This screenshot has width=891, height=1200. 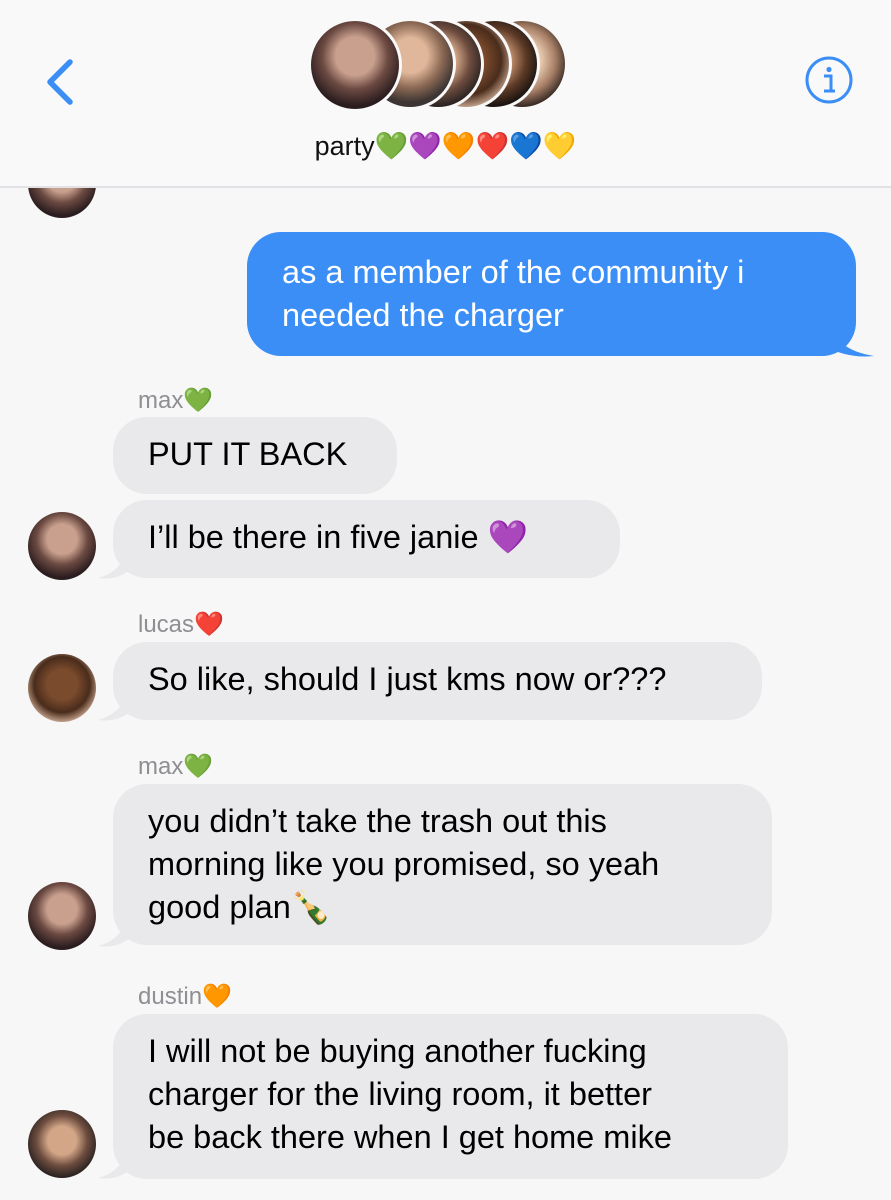 What do you see at coordinates (475, 146) in the screenshot?
I see `group-hearts: 💚💜🧡❤️💙💛` at bounding box center [475, 146].